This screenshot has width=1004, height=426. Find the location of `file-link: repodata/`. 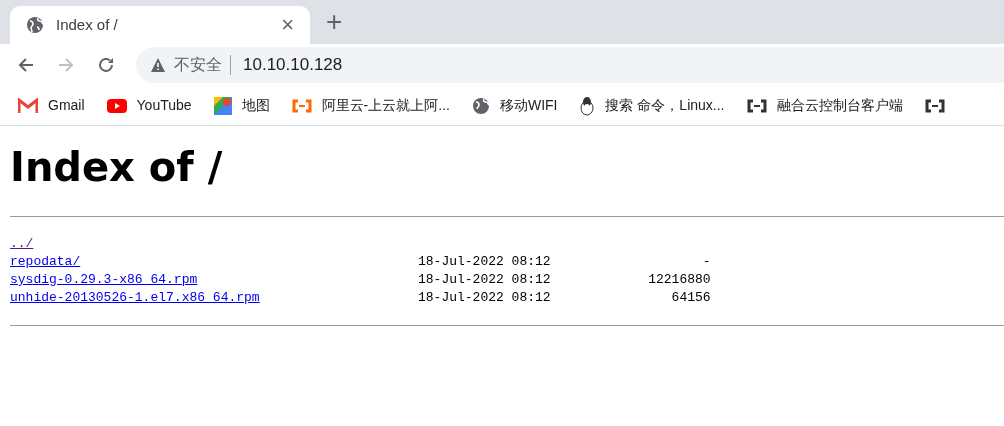

file-link: repodata/ is located at coordinates (45, 261).